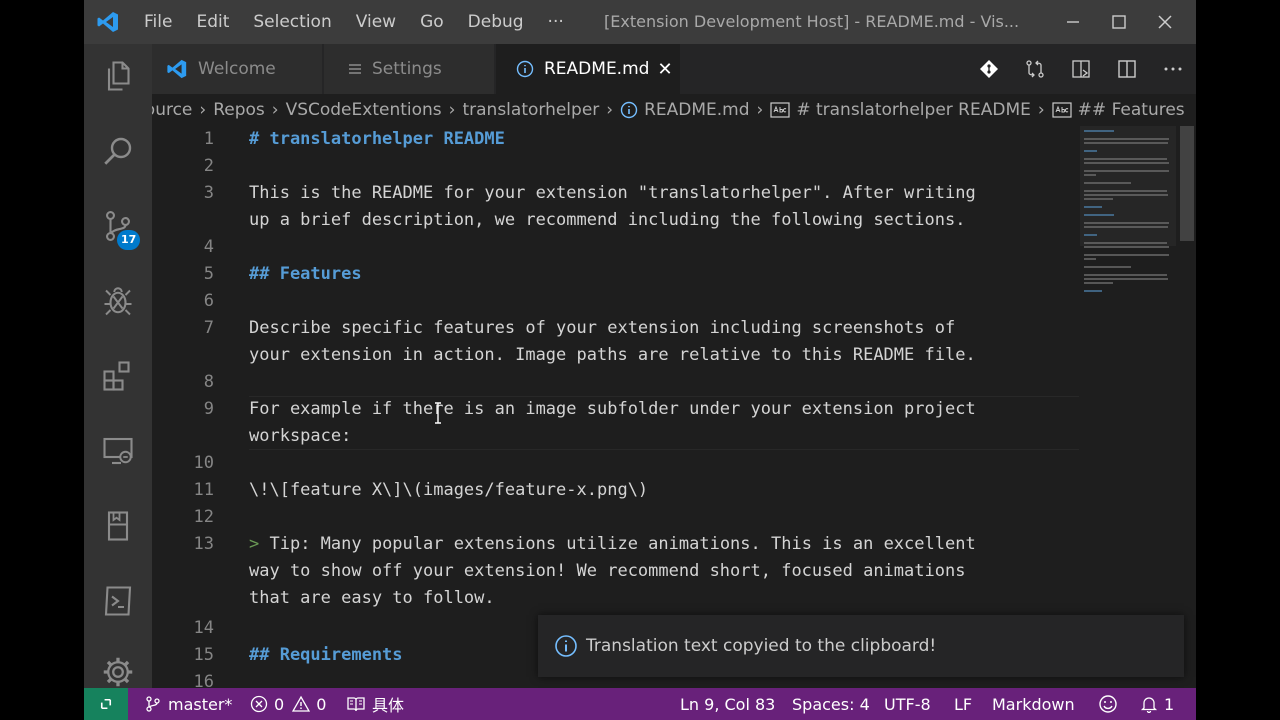 The image size is (1280, 720). What do you see at coordinates (208, 301) in the screenshot?
I see `line-number: 6` at bounding box center [208, 301].